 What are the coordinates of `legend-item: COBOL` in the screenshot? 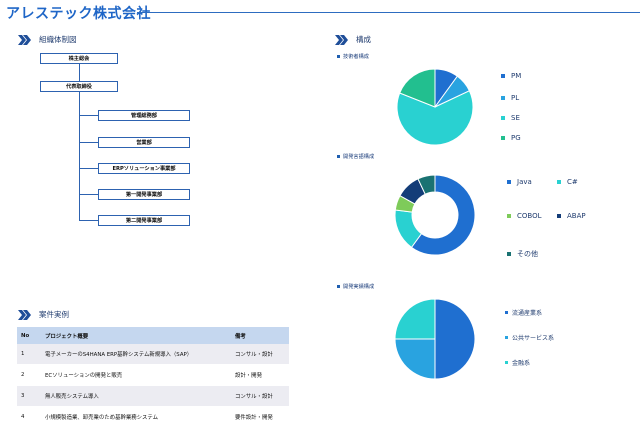 It's located at (524, 216).